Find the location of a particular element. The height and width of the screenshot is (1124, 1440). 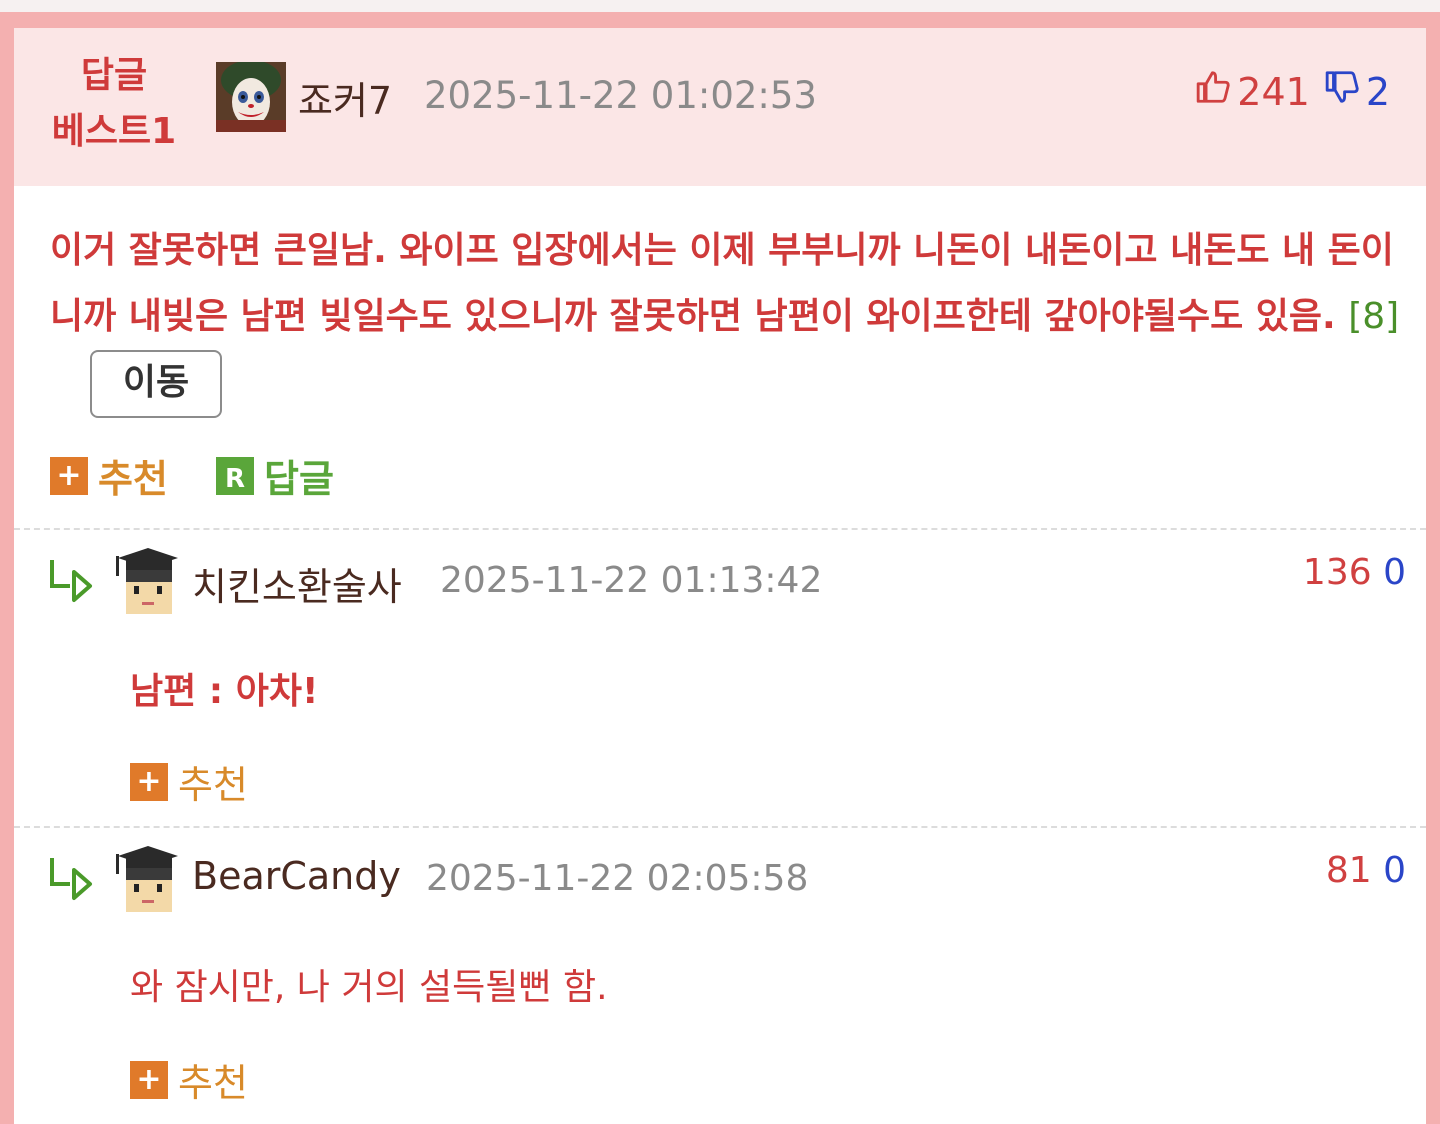

reply-votes: 81 0 is located at coordinates (1366, 870).